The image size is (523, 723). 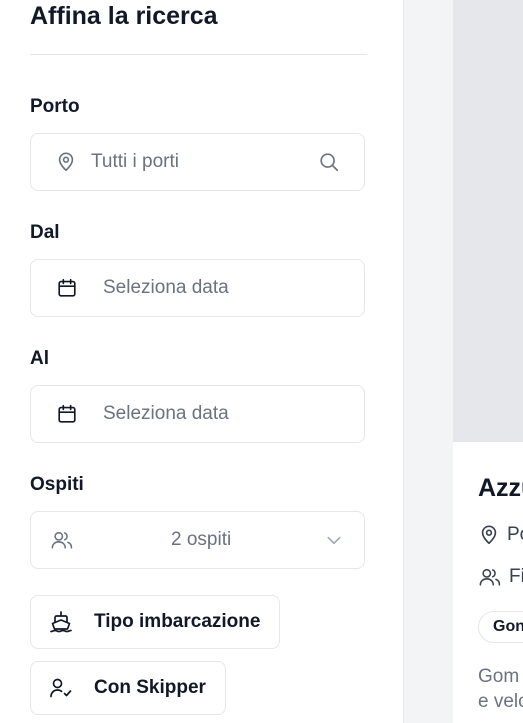 What do you see at coordinates (166, 288) in the screenshot?
I see `from-date-input: Seleziona data` at bounding box center [166, 288].